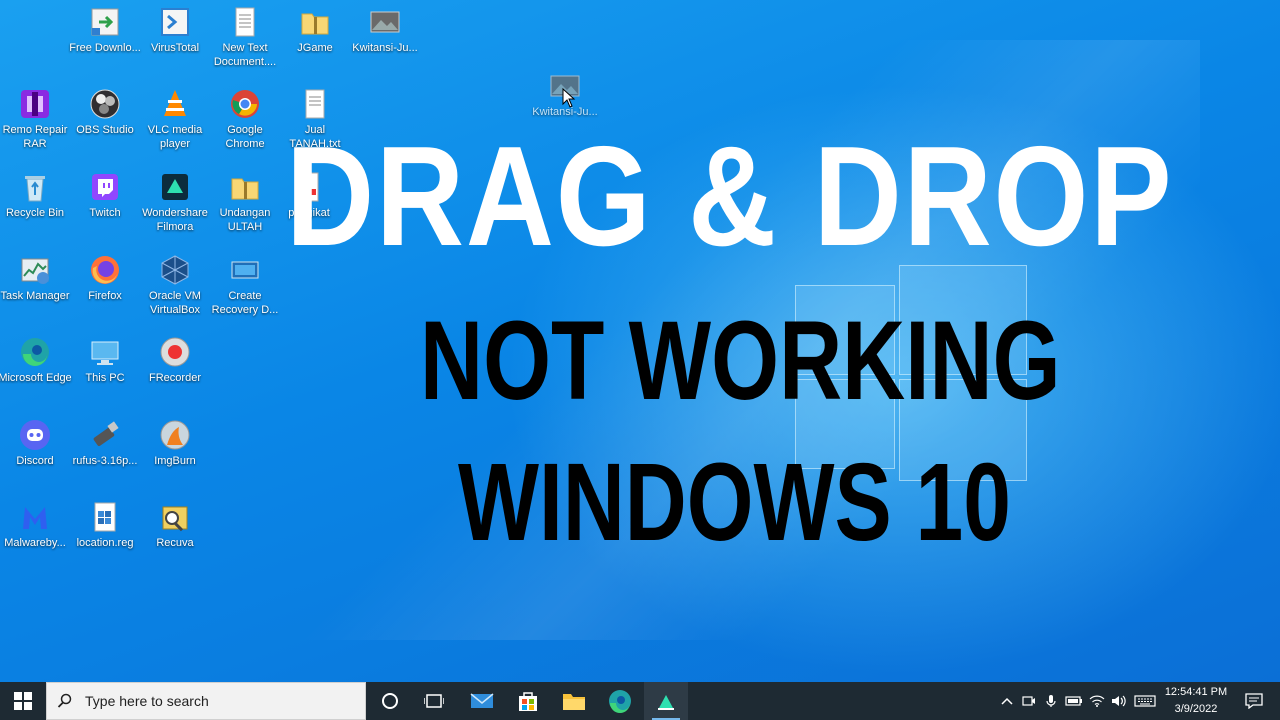 The image size is (1280, 720). I want to click on taskbar-filmora-button, so click(666, 701).